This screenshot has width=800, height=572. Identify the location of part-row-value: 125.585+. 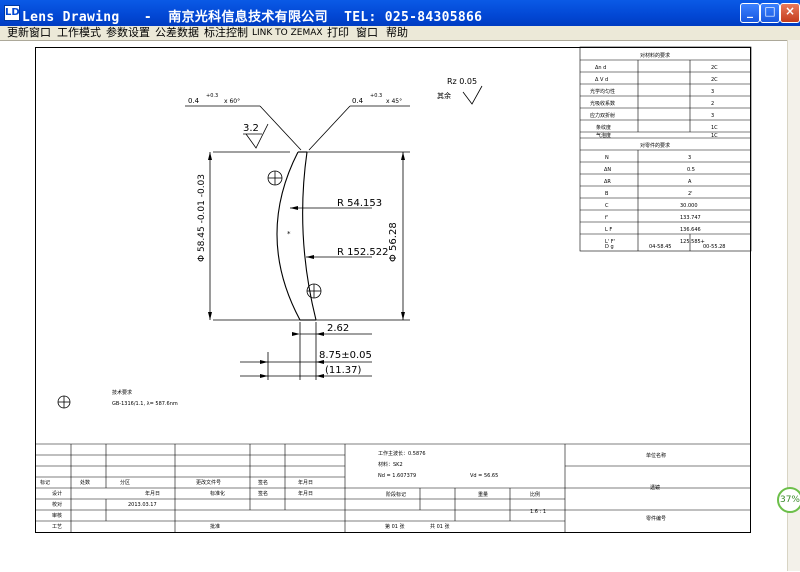
(692, 242).